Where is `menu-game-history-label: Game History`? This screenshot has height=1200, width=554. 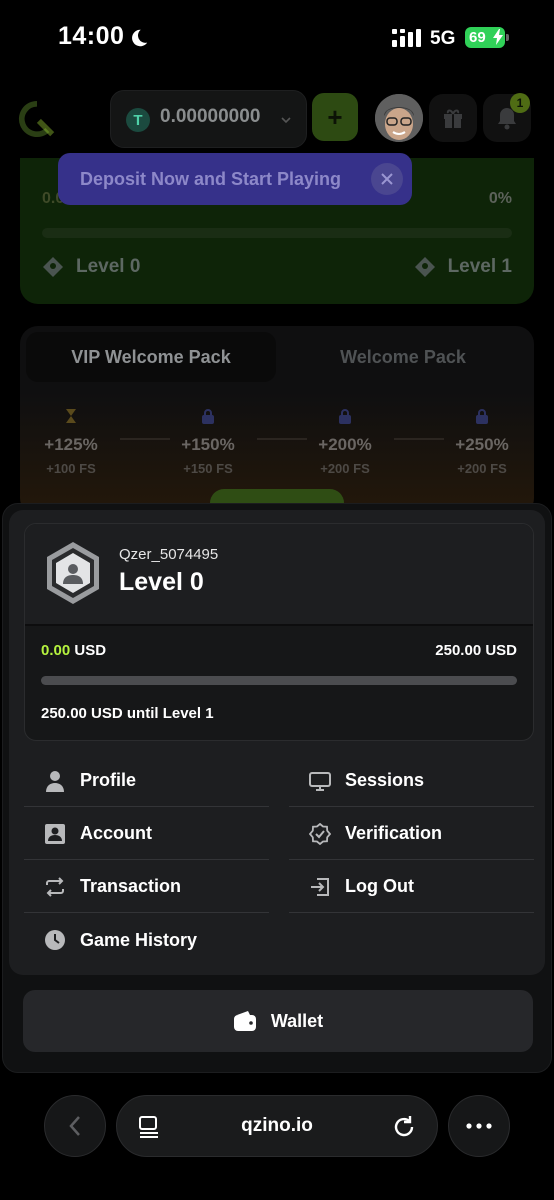
menu-game-history-label: Game History is located at coordinates (139, 939).